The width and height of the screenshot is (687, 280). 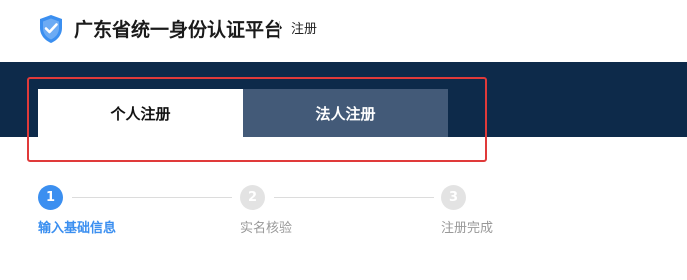 I want to click on step-indicator-3: 3, so click(x=453, y=197).